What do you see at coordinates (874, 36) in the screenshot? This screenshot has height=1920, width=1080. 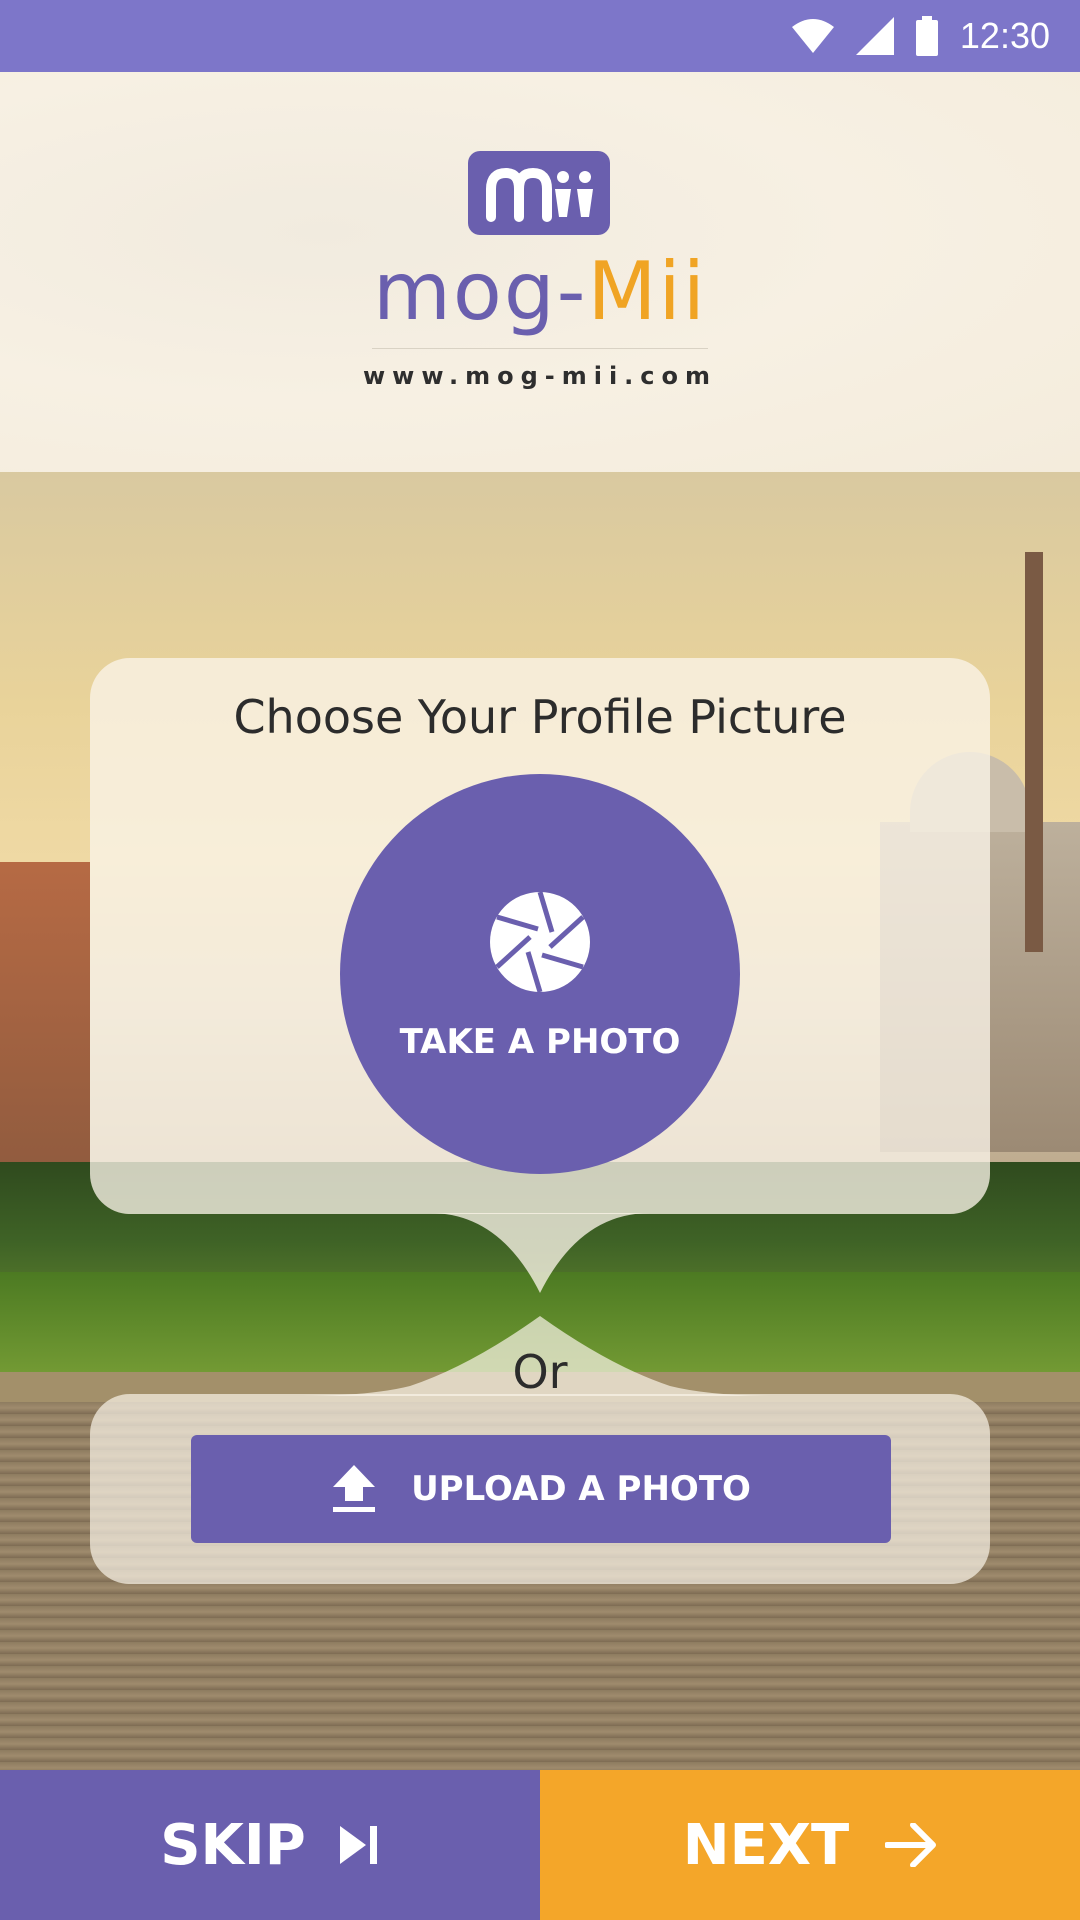 I see `signal-icon` at bounding box center [874, 36].